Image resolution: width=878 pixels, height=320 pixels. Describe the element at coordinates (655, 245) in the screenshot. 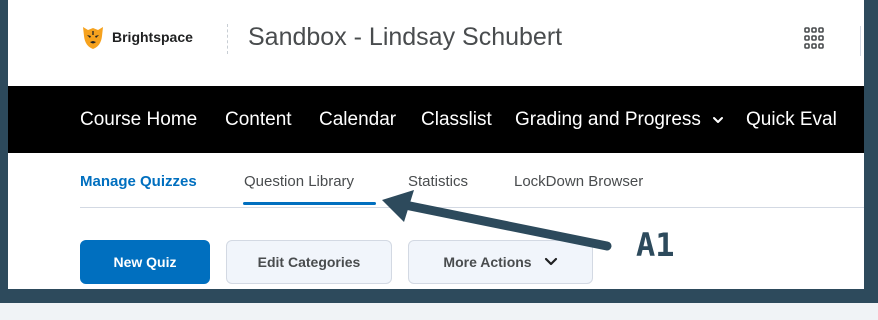

I see `annotation-label: A1` at that location.